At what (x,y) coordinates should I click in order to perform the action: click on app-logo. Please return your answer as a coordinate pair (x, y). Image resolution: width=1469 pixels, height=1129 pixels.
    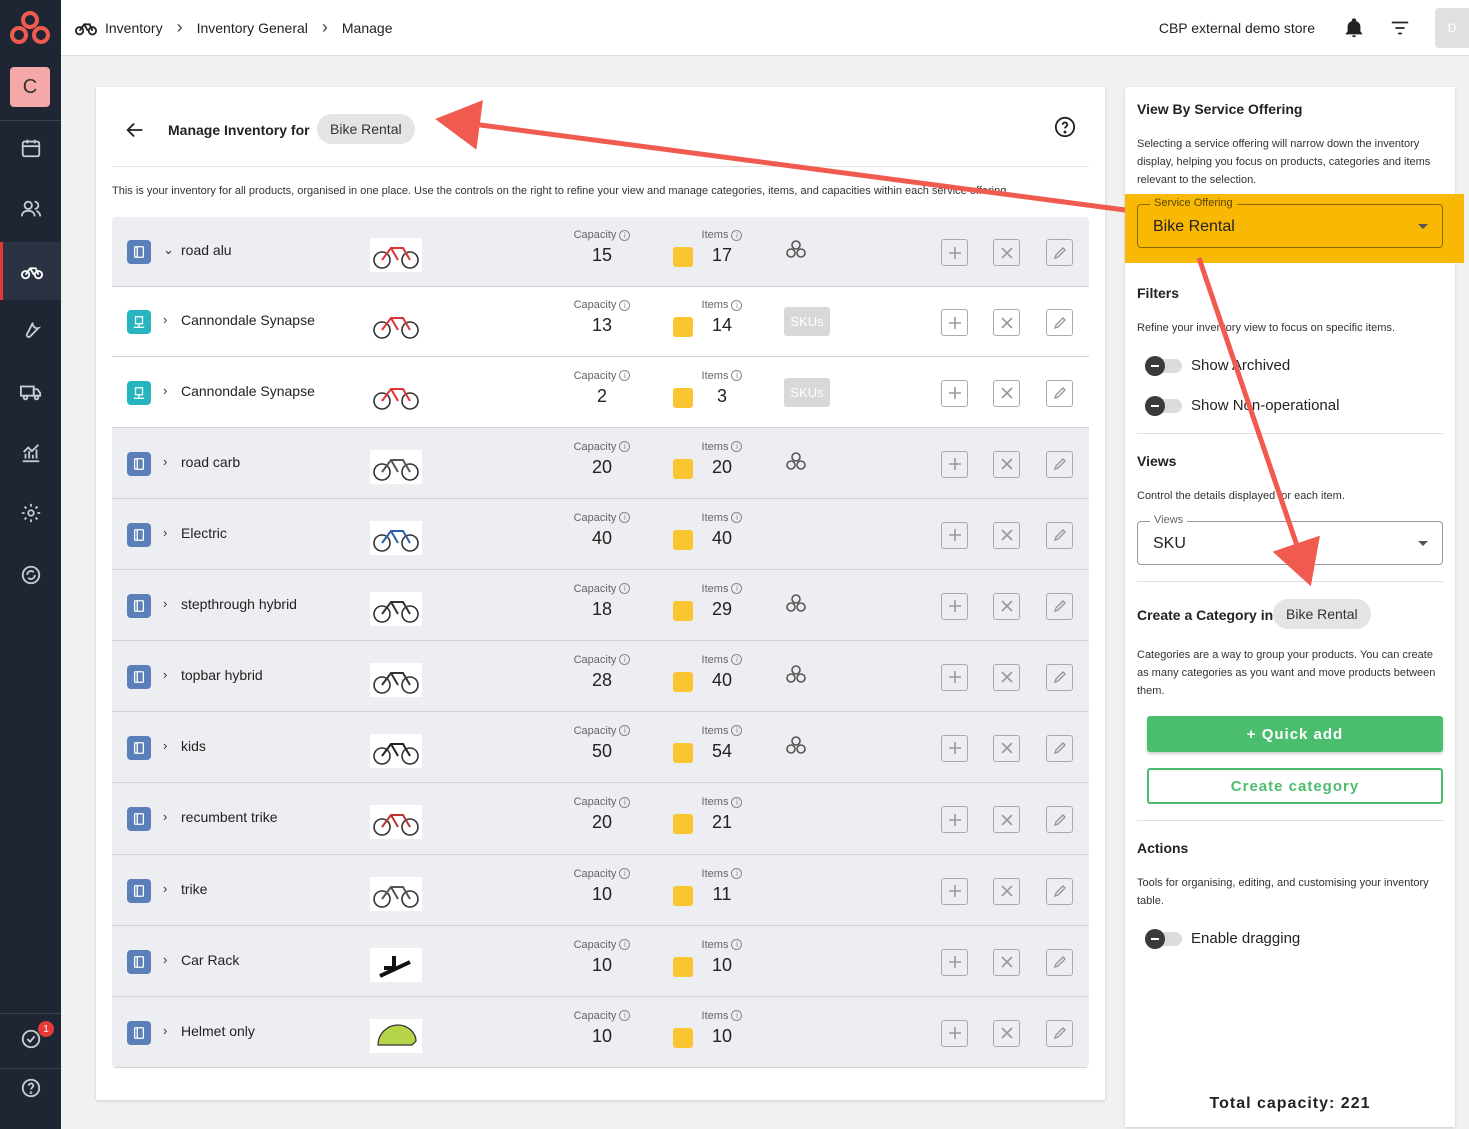
    Looking at the image, I should click on (30, 28).